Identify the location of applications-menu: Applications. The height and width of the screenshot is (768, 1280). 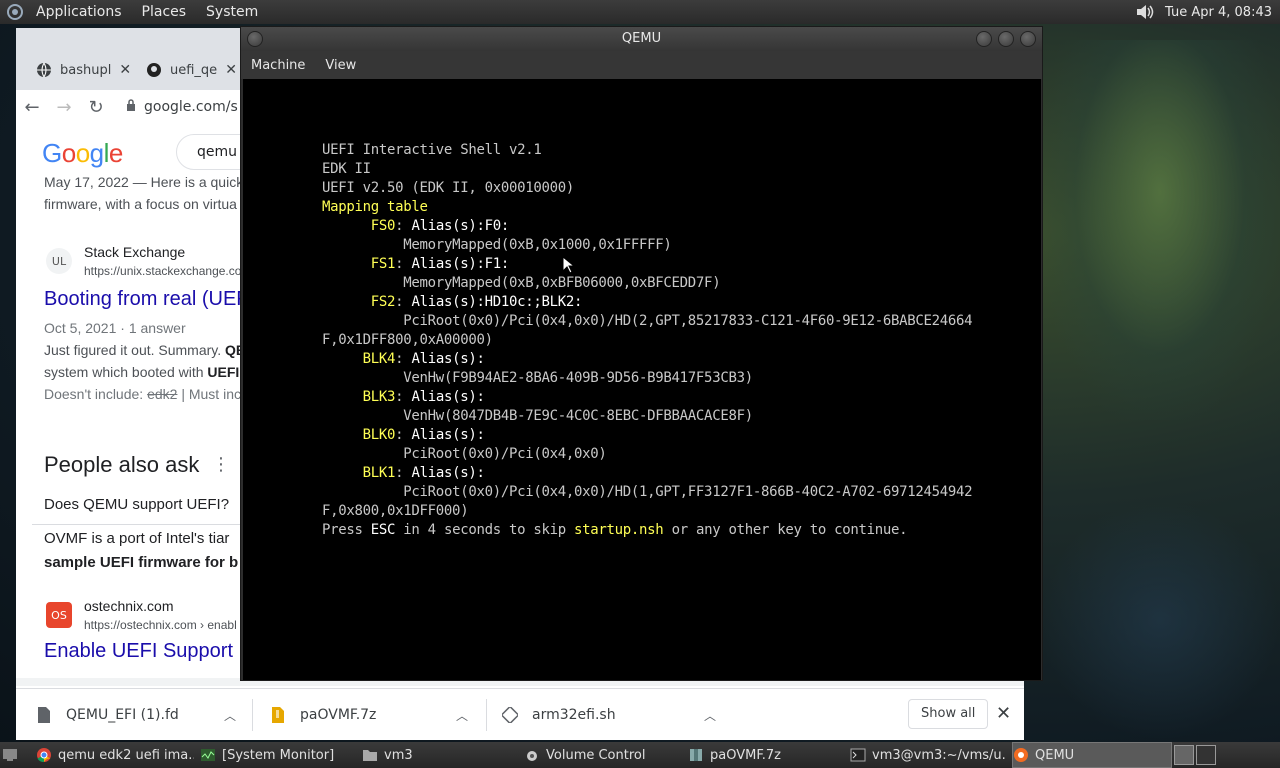
(79, 12).